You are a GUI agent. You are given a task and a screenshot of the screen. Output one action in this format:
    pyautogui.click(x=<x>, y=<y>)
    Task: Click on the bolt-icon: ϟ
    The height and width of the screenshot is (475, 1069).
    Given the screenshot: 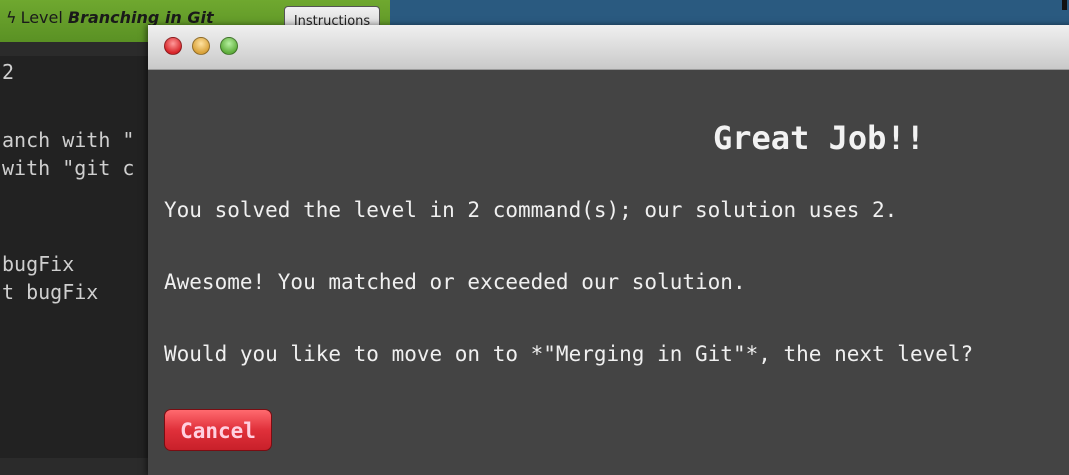 What is the action you would take?
    pyautogui.click(x=11, y=17)
    